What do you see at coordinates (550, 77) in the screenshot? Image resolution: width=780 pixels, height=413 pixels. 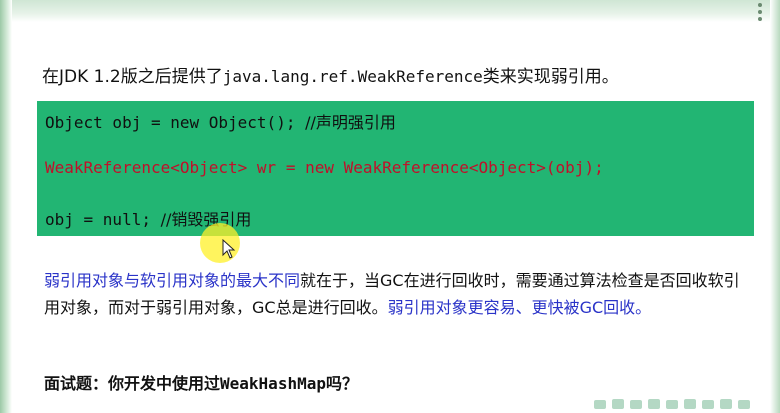 I see `intro-suffix: 类来实现弱引用。` at bounding box center [550, 77].